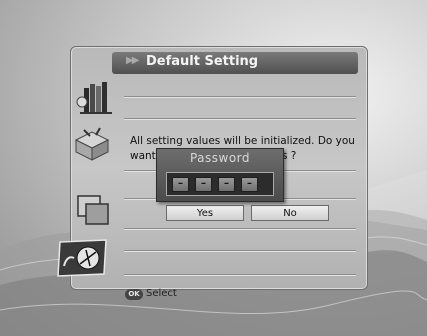 This screenshot has height=336, width=427. What do you see at coordinates (83, 258) in the screenshot?
I see `satellite-dish-icon` at bounding box center [83, 258].